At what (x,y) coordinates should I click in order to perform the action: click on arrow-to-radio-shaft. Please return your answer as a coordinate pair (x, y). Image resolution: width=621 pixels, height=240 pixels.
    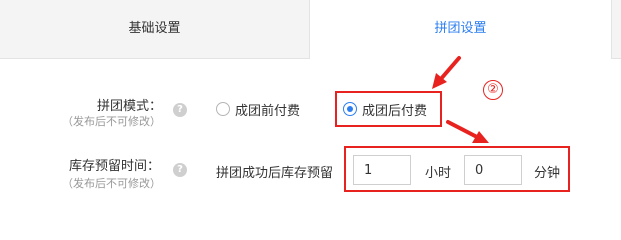
    Looking at the image, I should click on (449, 69).